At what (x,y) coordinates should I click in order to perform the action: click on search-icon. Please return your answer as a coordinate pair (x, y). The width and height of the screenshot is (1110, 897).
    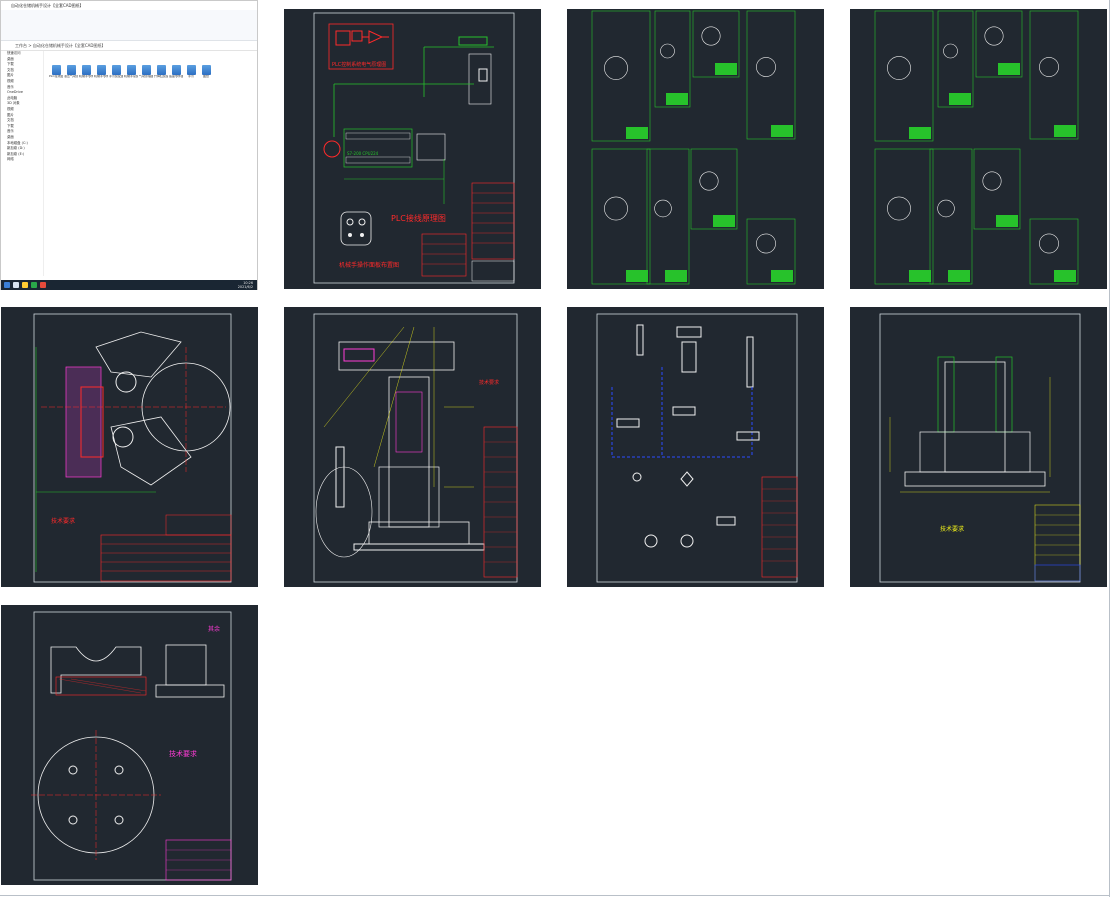
    Looking at the image, I should click on (16, 285).